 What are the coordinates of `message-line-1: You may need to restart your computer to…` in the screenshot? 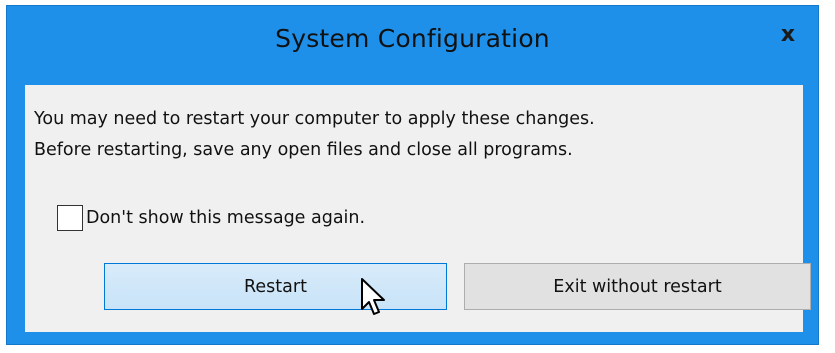 It's located at (314, 119).